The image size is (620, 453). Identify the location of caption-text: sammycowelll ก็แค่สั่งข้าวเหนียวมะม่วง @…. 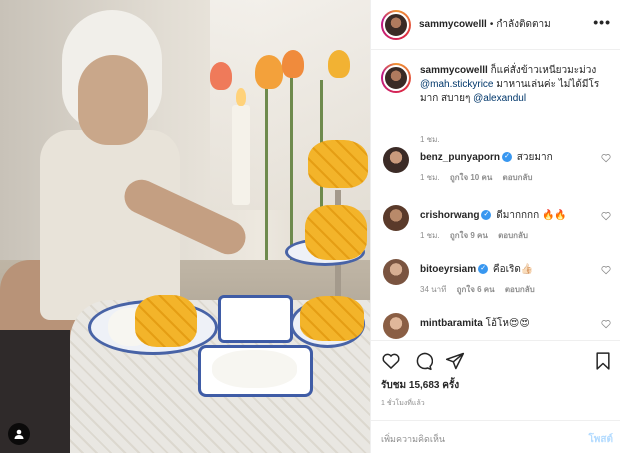
(515, 85).